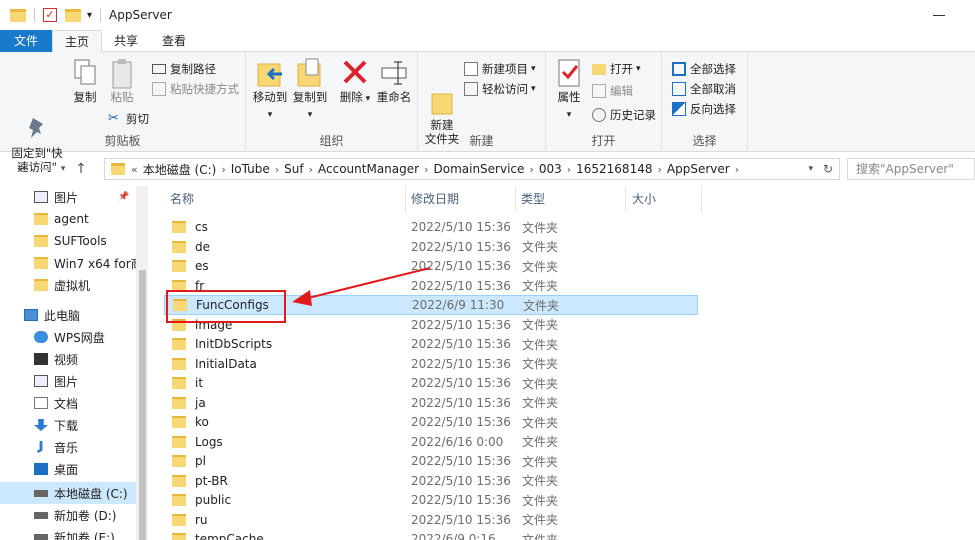  I want to click on sidebar-item: 音乐, so click(74, 447).